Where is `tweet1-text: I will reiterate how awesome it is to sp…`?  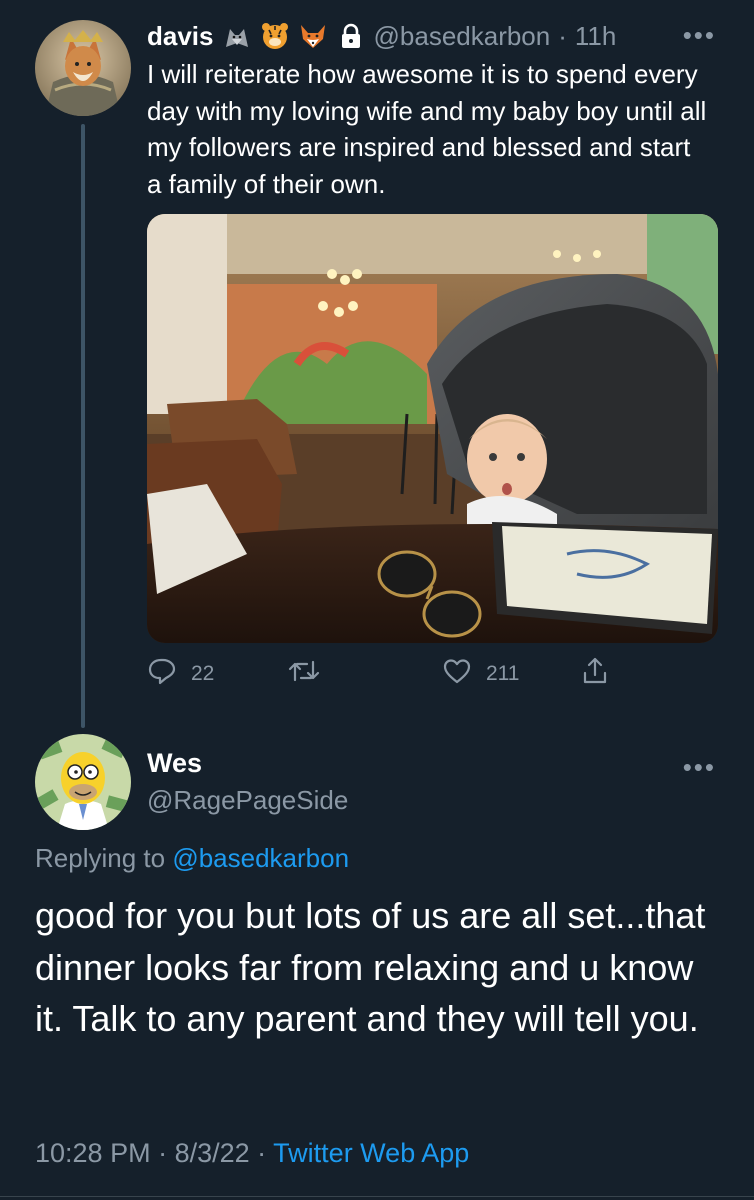 tweet1-text: I will reiterate how awesome it is to sp… is located at coordinates (427, 129).